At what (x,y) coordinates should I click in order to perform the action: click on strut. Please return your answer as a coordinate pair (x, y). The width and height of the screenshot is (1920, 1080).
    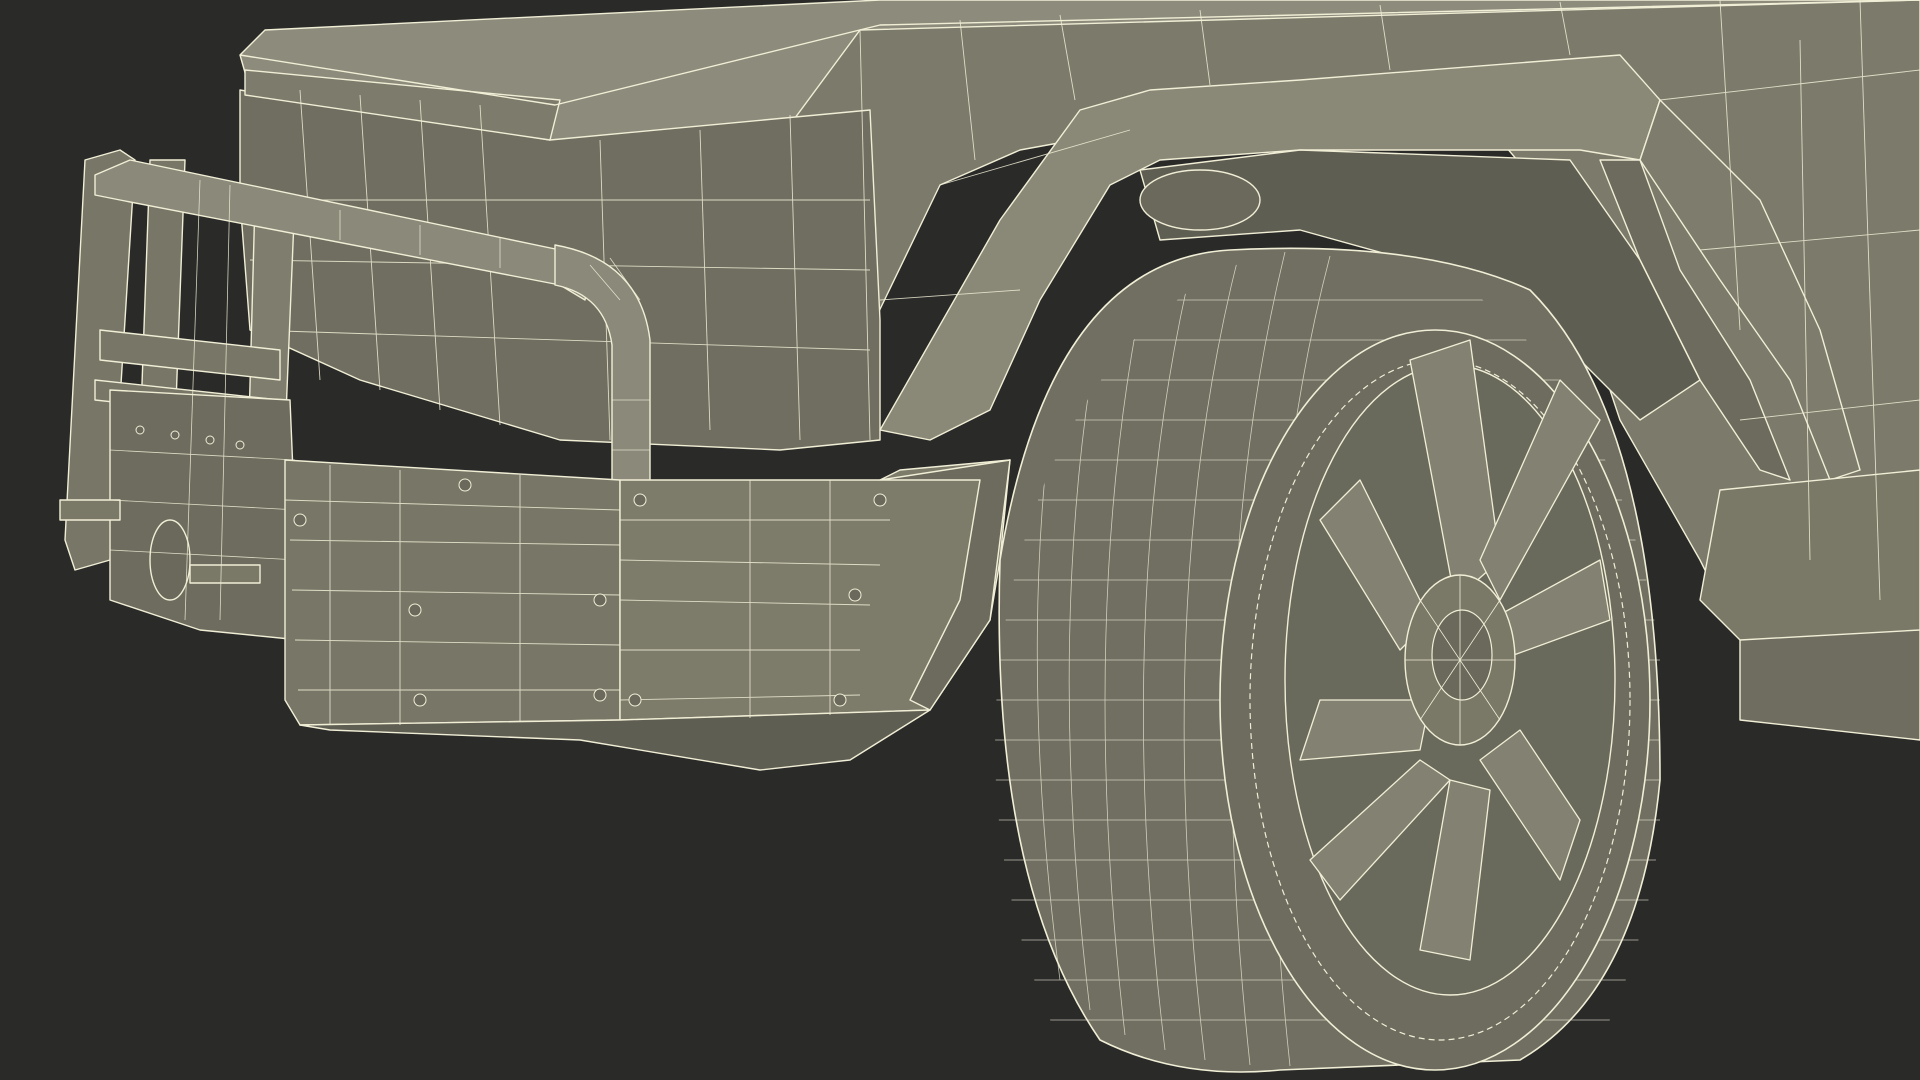
    Looking at the image, I should click on (1200, 200).